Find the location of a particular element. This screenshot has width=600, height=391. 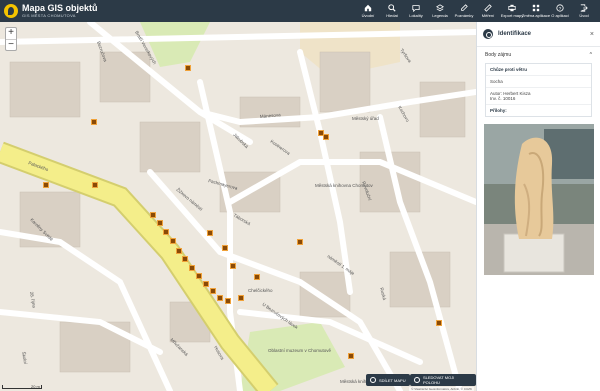

svg-text: Městský úřad is located at coordinates (365, 118).